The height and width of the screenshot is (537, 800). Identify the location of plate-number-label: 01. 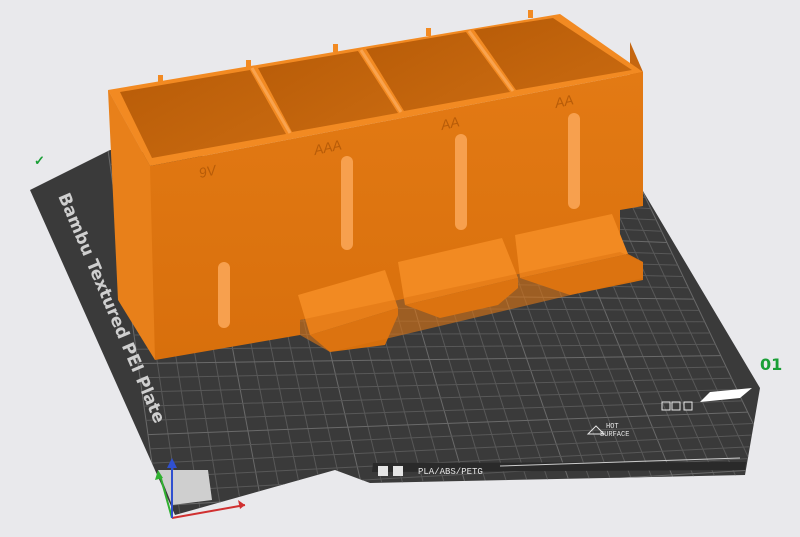
(771, 364).